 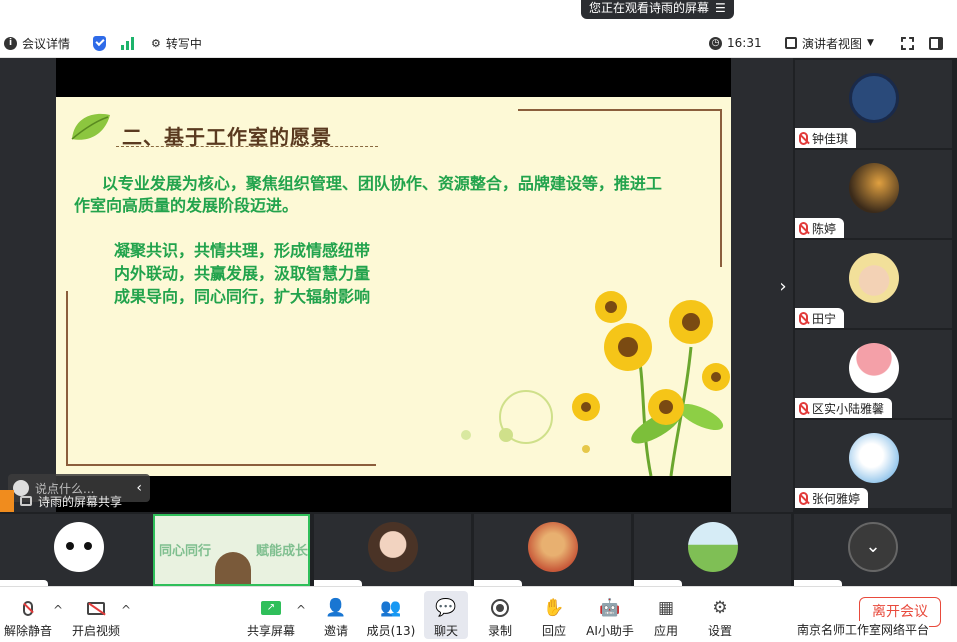 I want to click on share-screen-button: ↗ 共享屏幕, so click(x=271, y=615).